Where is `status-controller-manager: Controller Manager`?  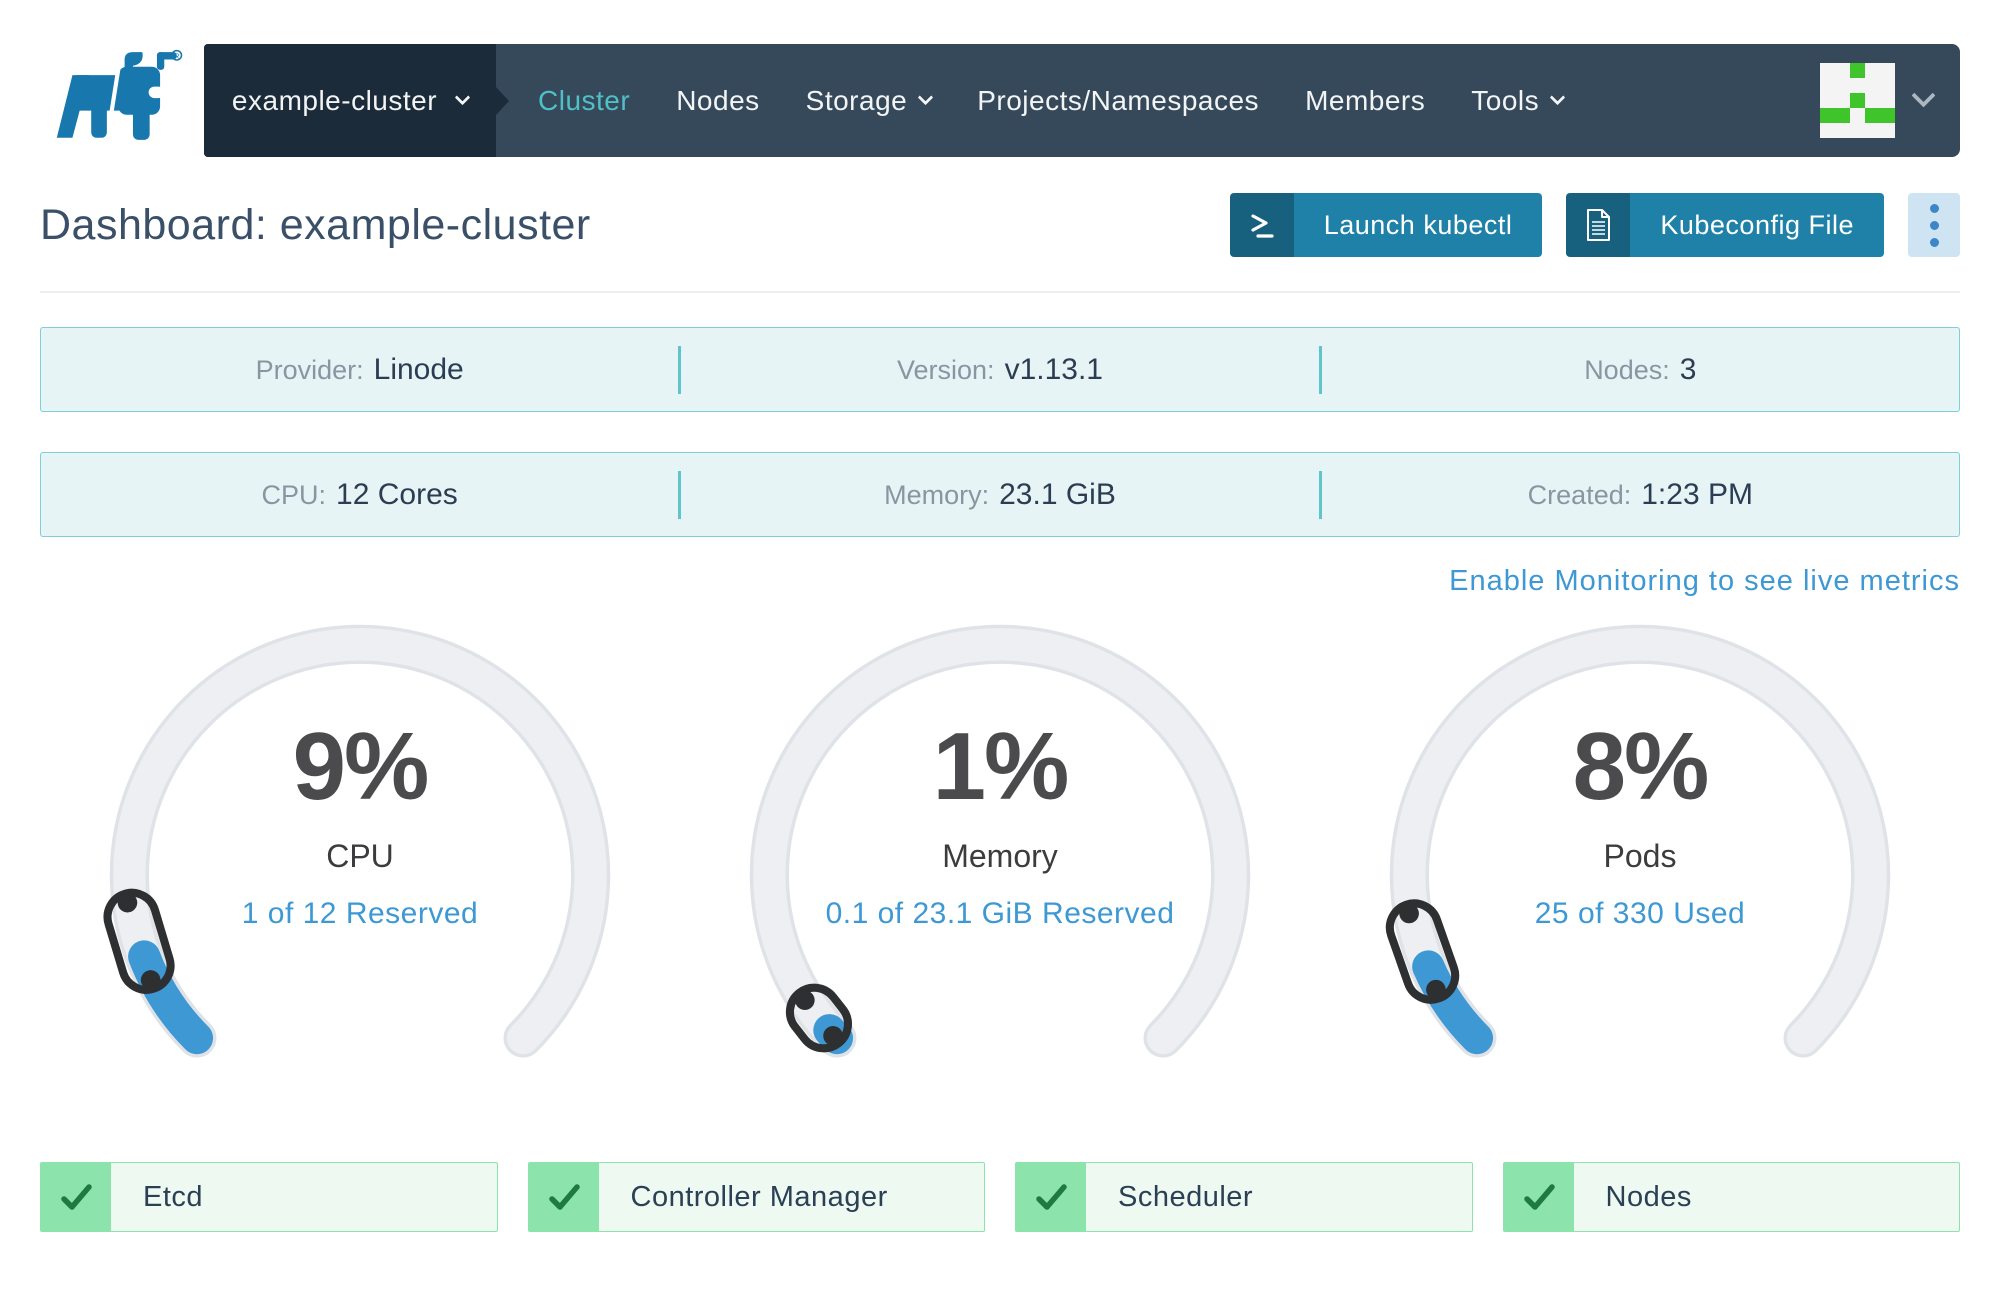
status-controller-manager: Controller Manager is located at coordinates (756, 1197).